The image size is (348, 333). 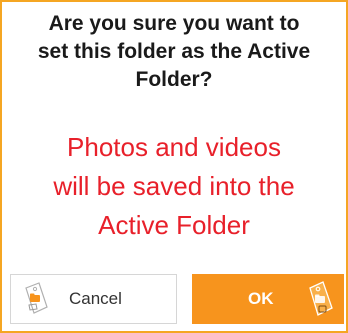 I want to click on question-line: Folder?, so click(x=174, y=79).